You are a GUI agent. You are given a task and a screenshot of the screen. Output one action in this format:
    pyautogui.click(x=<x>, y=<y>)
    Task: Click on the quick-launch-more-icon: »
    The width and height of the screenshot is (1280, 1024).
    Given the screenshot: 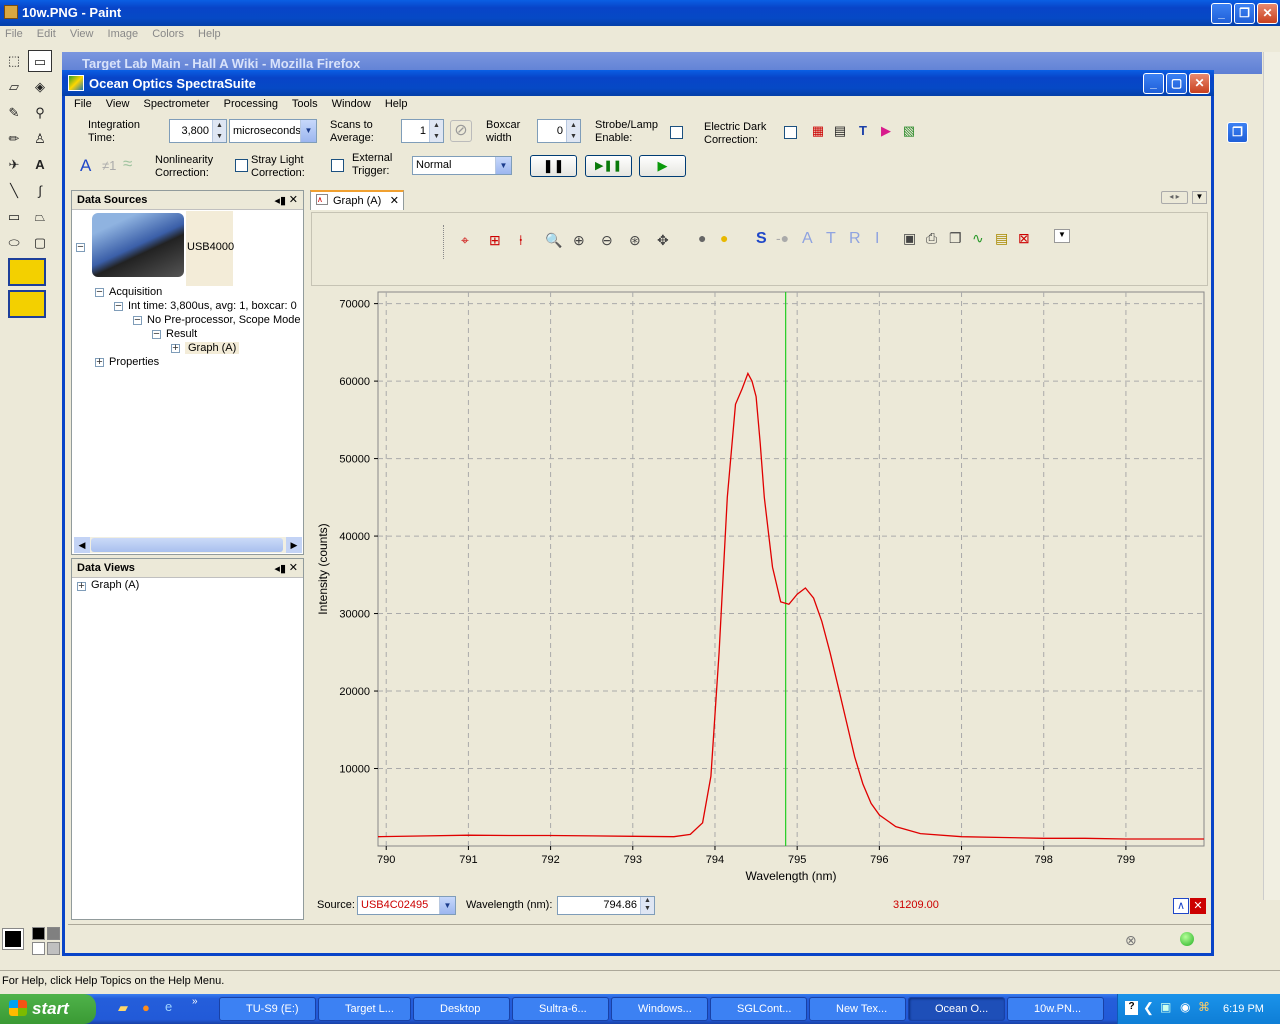 What is the action you would take?
    pyautogui.click(x=195, y=1001)
    